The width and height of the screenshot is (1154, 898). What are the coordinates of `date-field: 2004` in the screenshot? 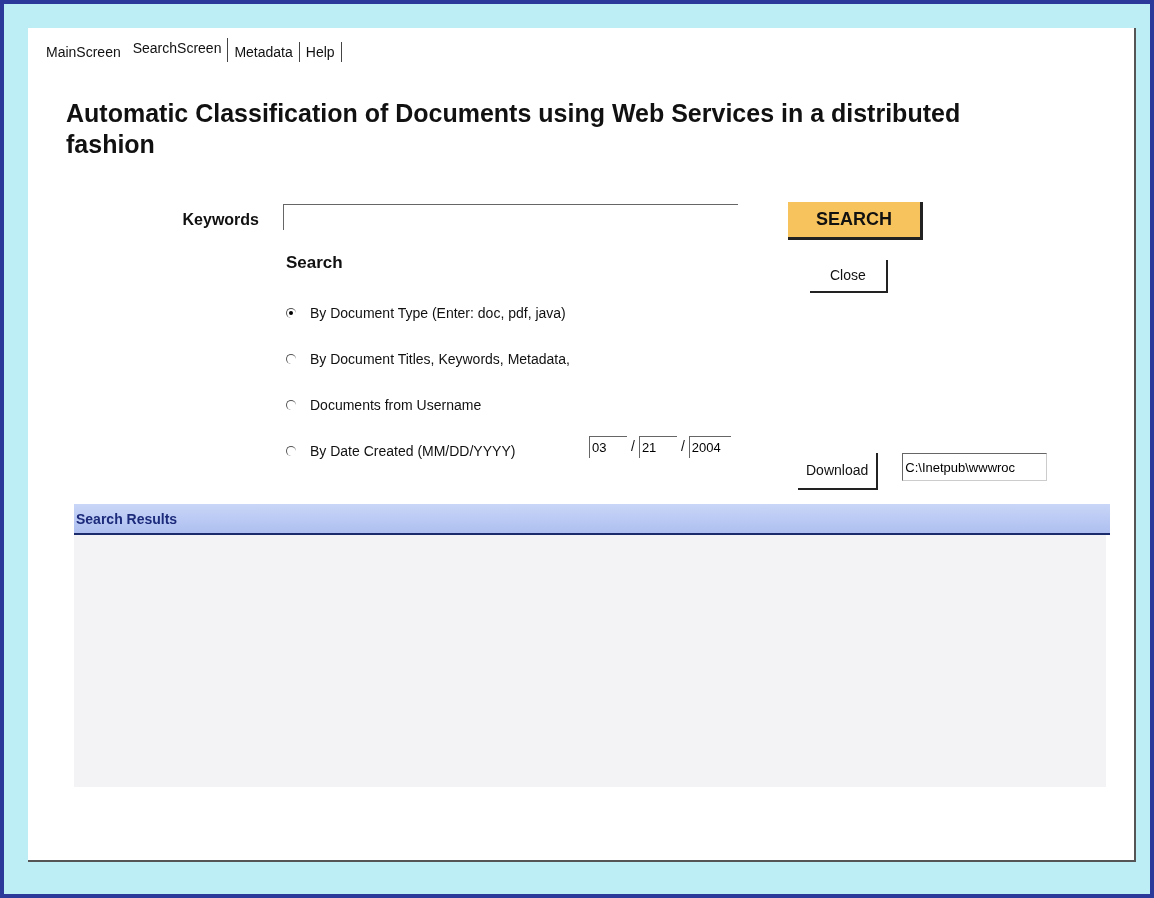 It's located at (709, 447).